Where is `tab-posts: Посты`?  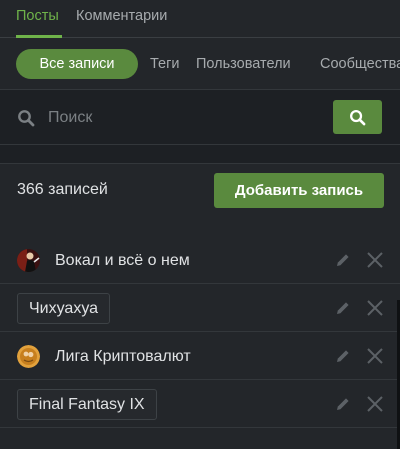 tab-posts: Посты is located at coordinates (37, 16).